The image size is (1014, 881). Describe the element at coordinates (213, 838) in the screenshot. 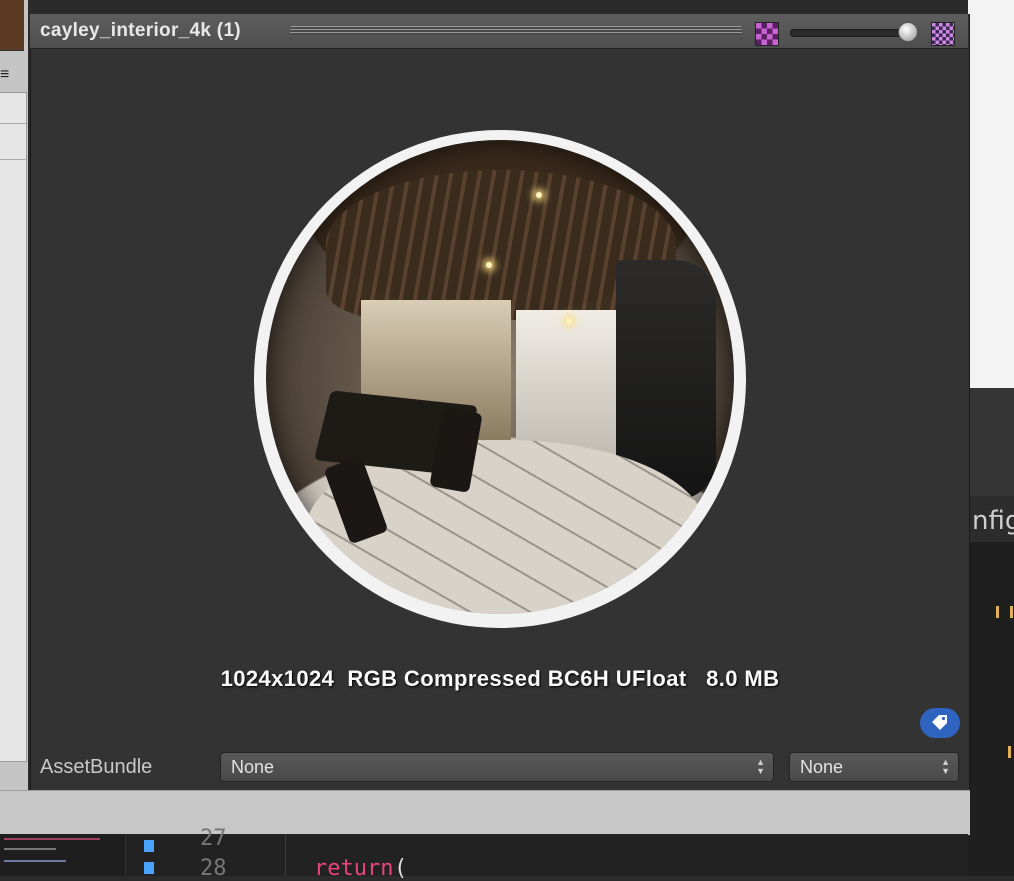

I see `line-number: 27` at that location.